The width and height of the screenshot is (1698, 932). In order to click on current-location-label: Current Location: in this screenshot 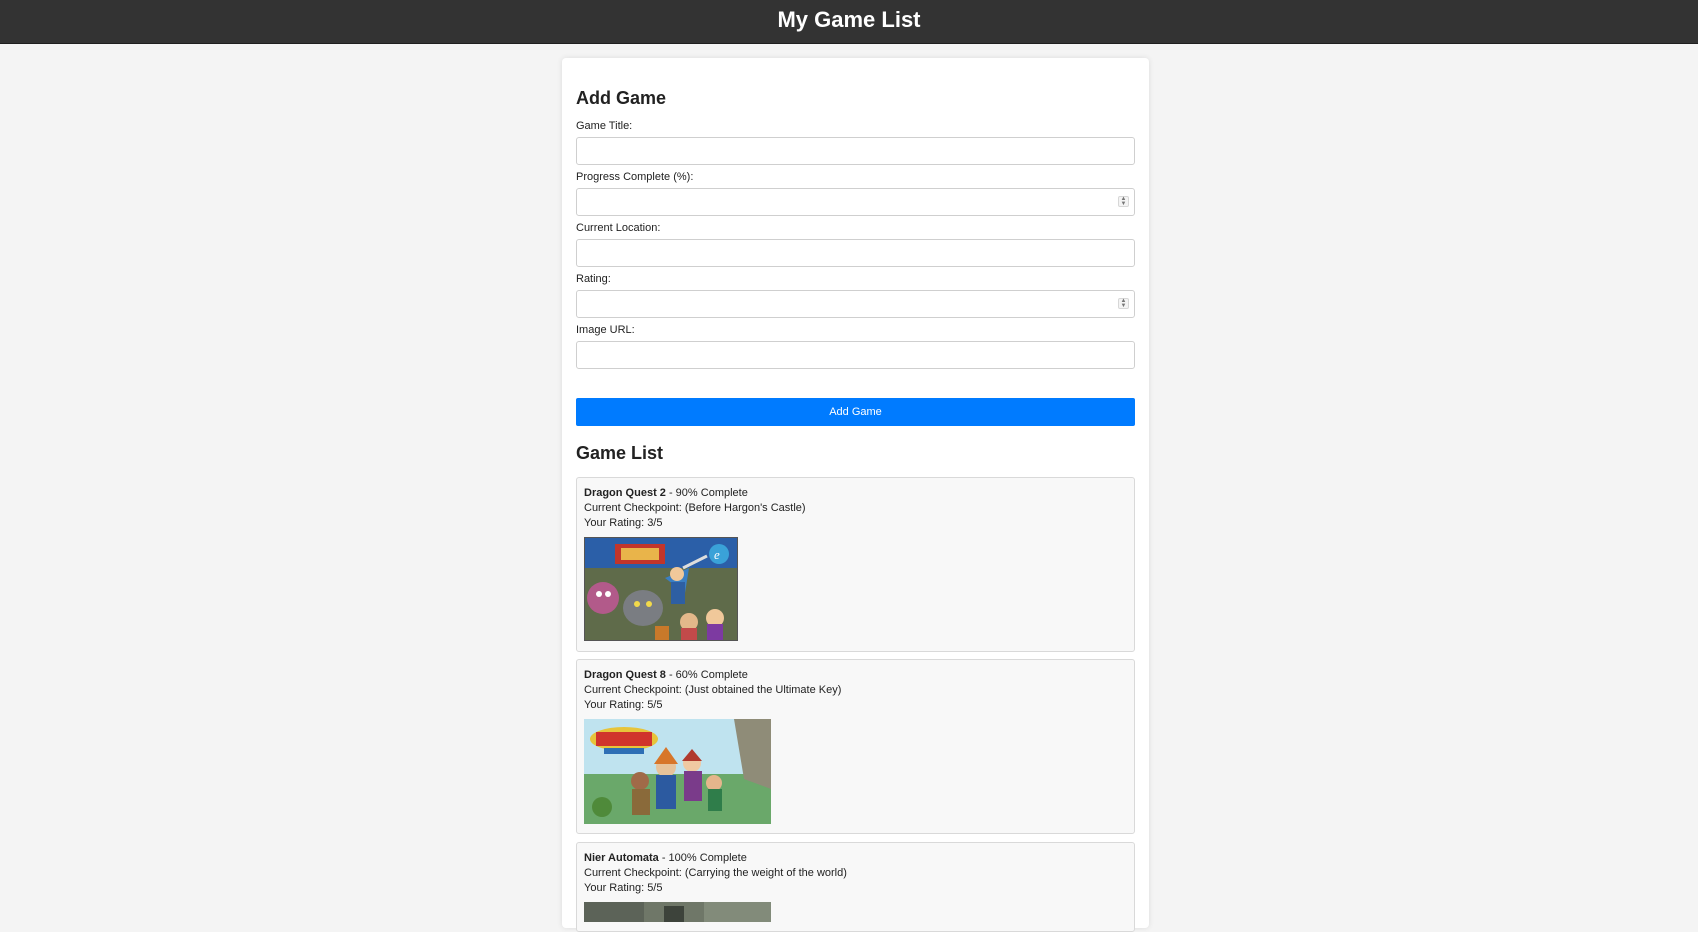, I will do `click(618, 228)`.